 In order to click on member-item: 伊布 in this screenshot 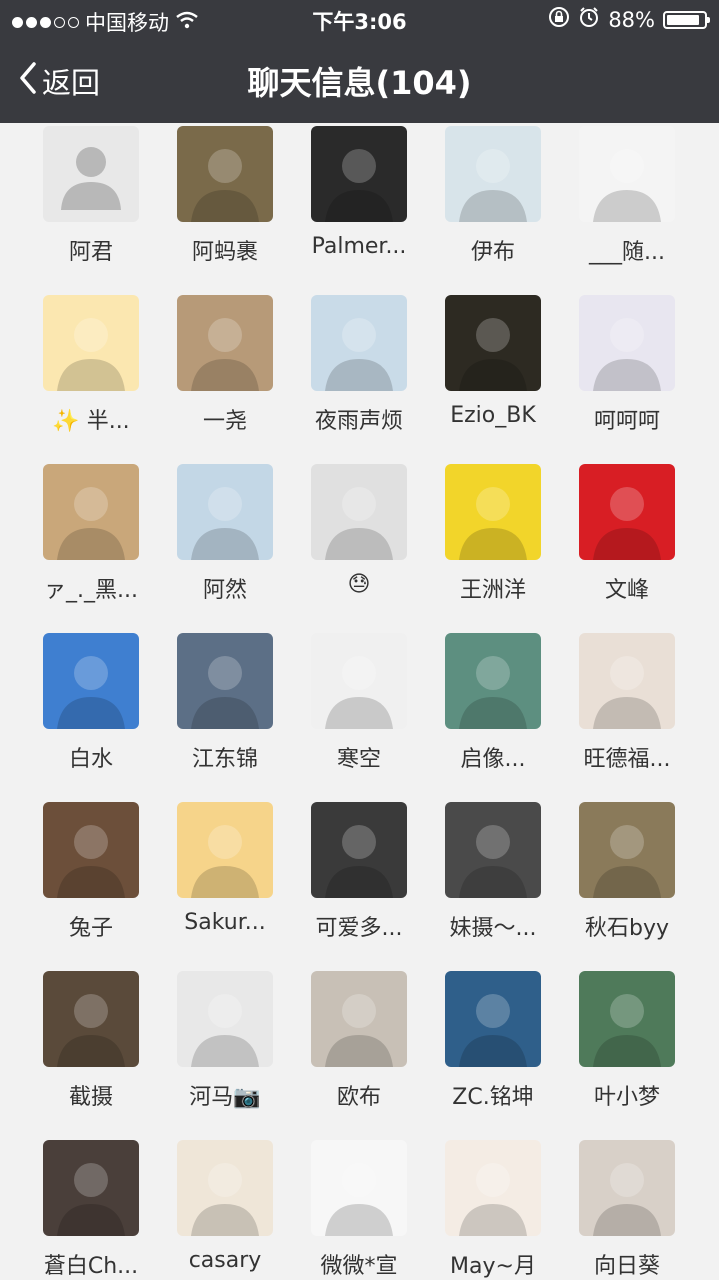, I will do `click(493, 194)`.